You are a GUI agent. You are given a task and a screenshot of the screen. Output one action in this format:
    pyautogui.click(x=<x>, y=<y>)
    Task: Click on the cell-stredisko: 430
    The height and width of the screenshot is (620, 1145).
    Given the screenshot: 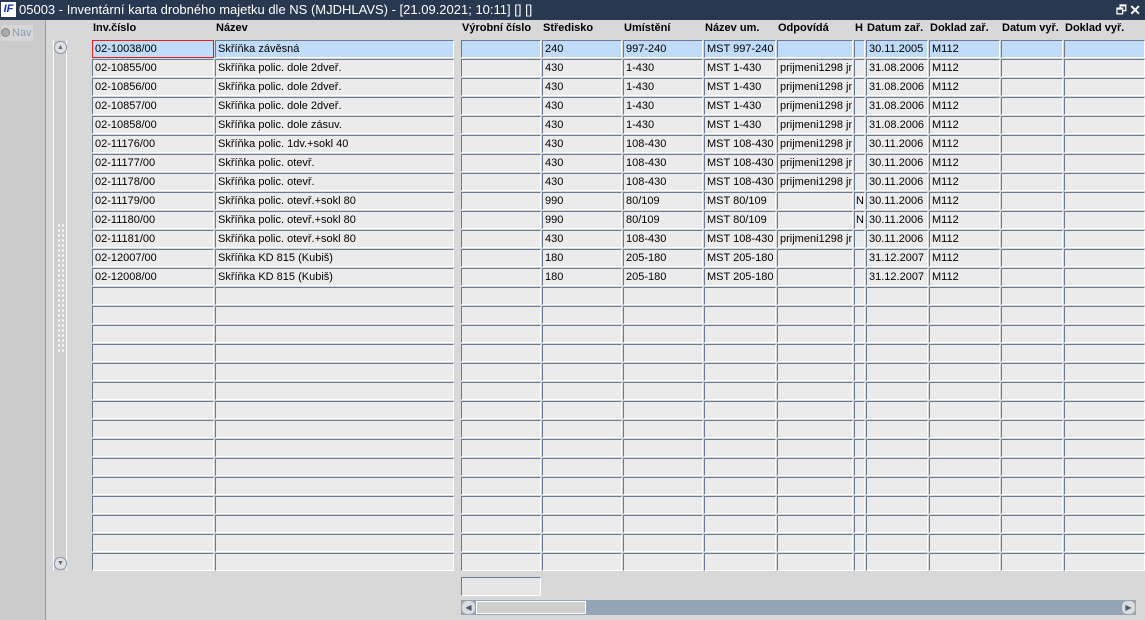 What is the action you would take?
    pyautogui.click(x=582, y=87)
    